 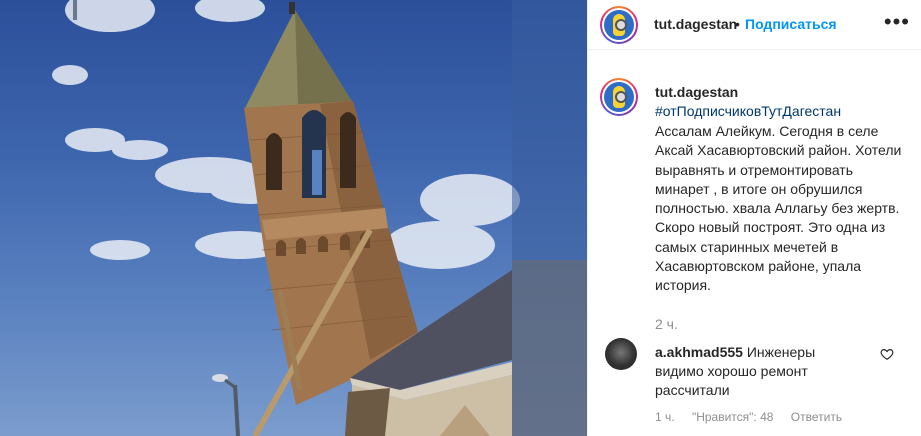 What do you see at coordinates (897, 22) in the screenshot?
I see `more-options-icon: •••` at bounding box center [897, 22].